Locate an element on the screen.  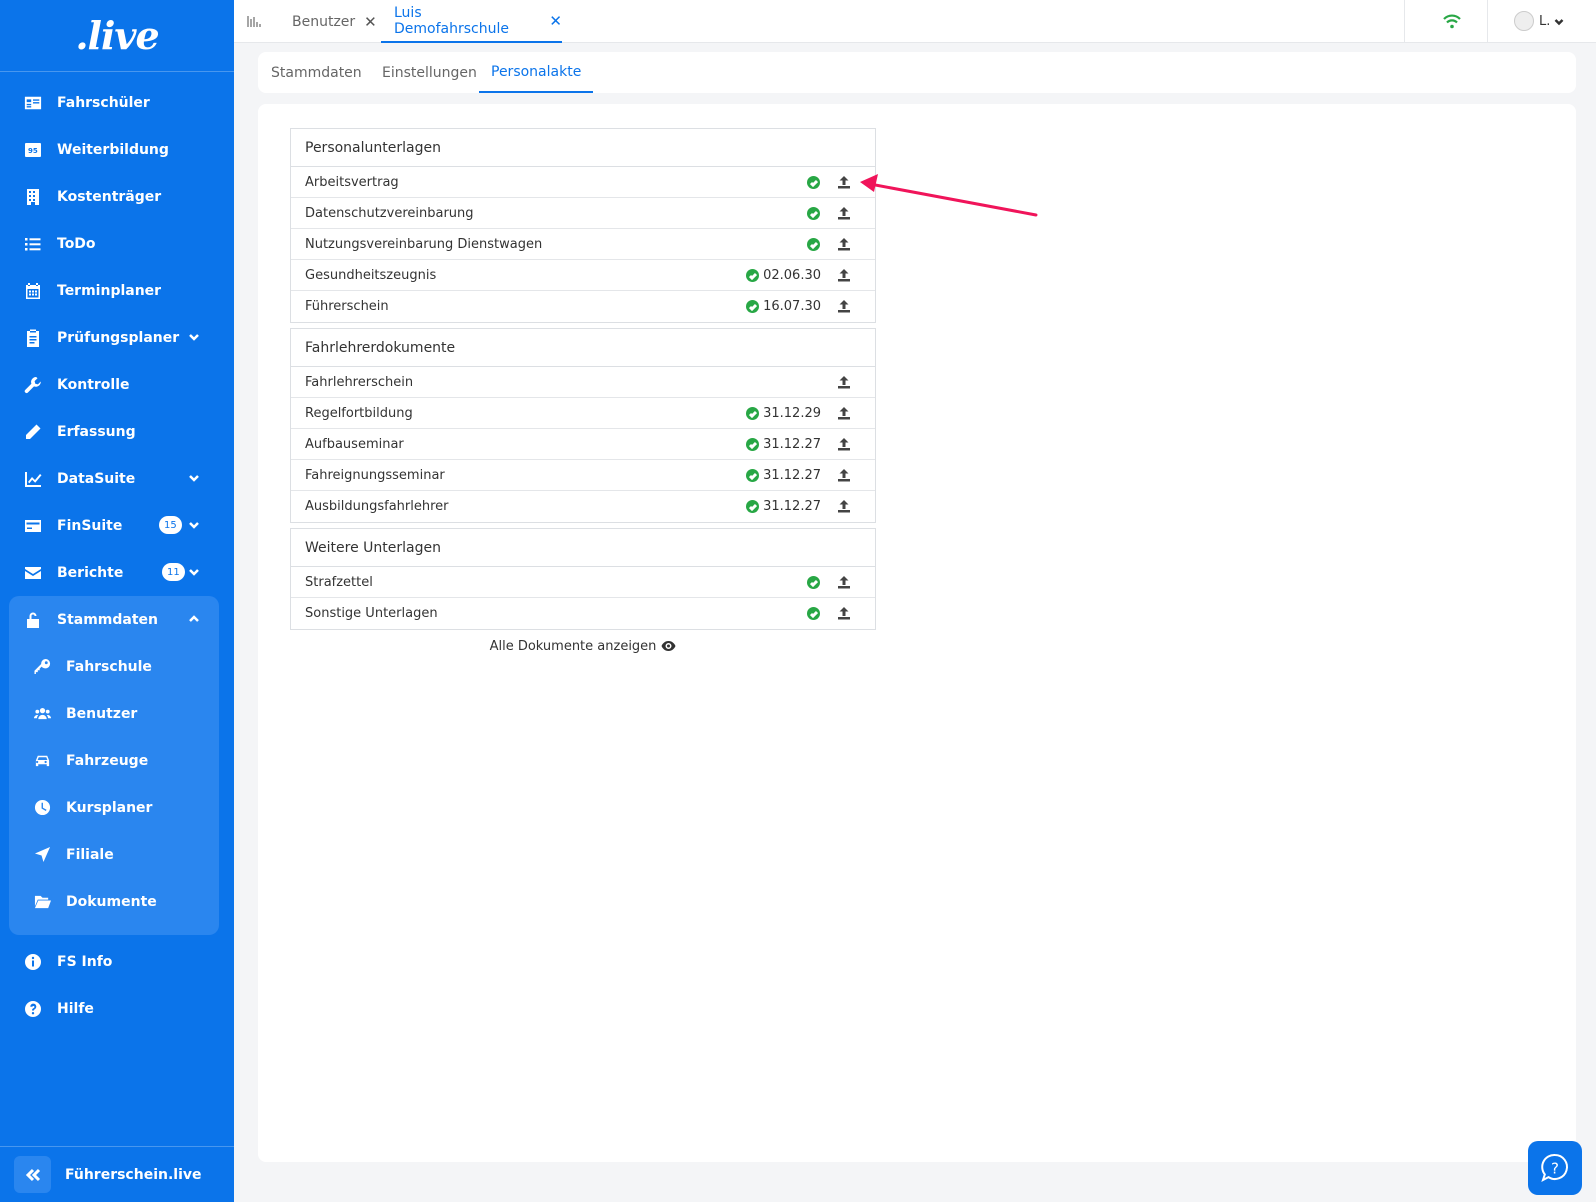
sidebar-item-finsuite: FinSuite 15 is located at coordinates (117, 525).